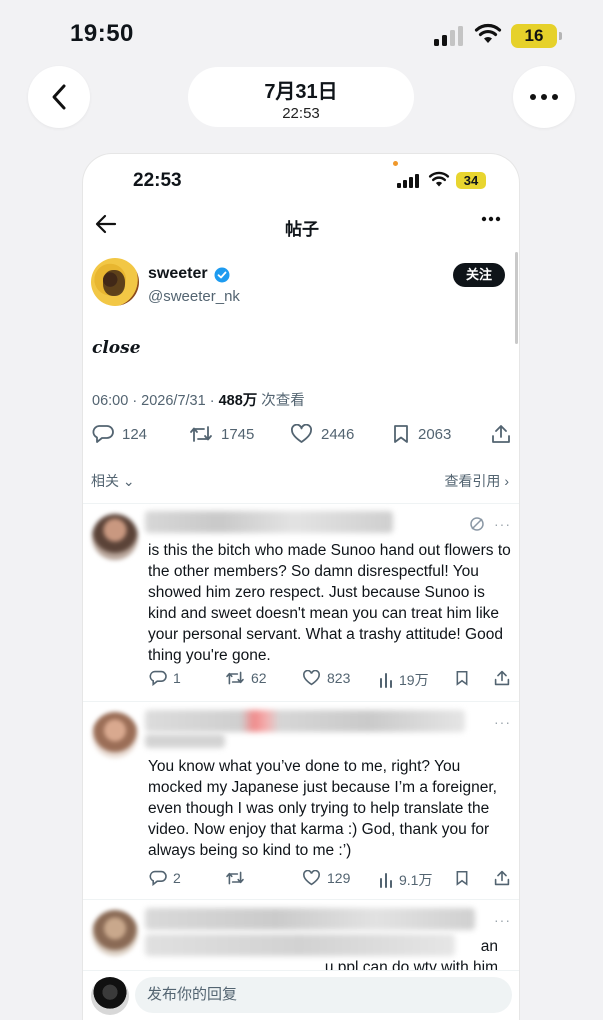  Describe the element at coordinates (301, 286) in the screenshot. I see `post-author: sweeter @sweeter_nk` at that location.